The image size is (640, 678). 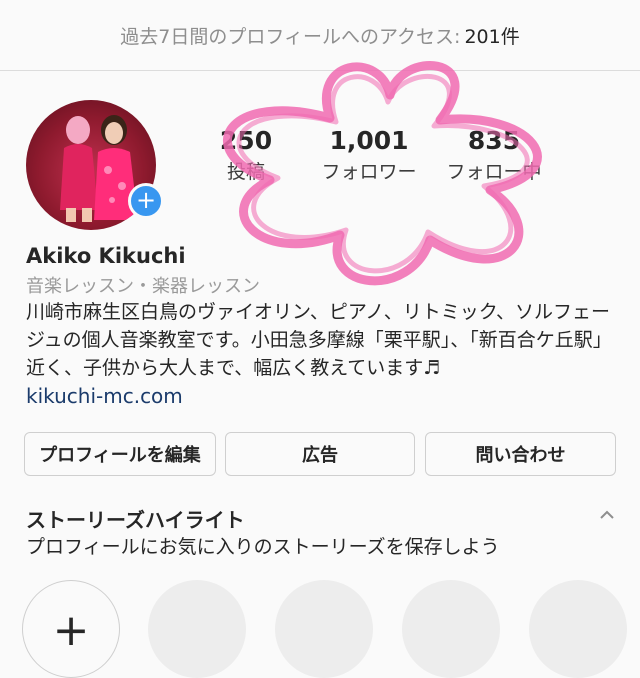 What do you see at coordinates (135, 520) in the screenshot?
I see `highlights-title: ストーリーズハイライト` at bounding box center [135, 520].